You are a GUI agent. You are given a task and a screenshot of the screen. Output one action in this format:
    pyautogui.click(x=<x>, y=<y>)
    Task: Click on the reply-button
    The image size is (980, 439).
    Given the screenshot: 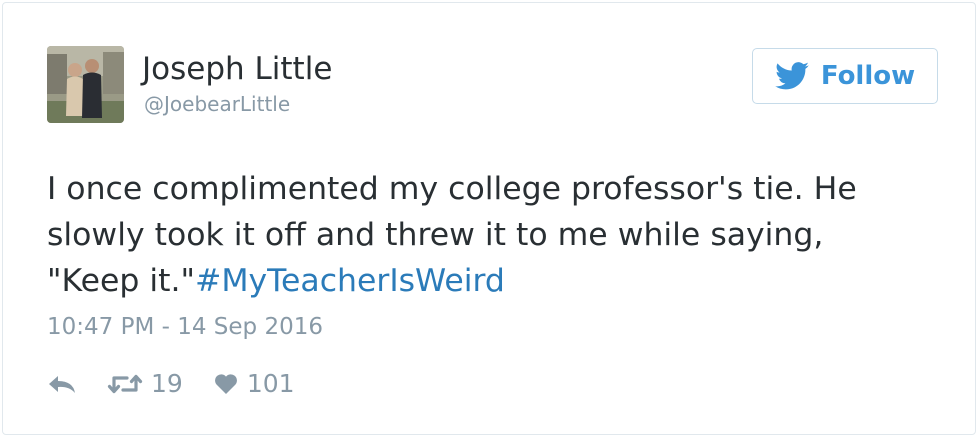 What is the action you would take?
    pyautogui.click(x=62, y=384)
    